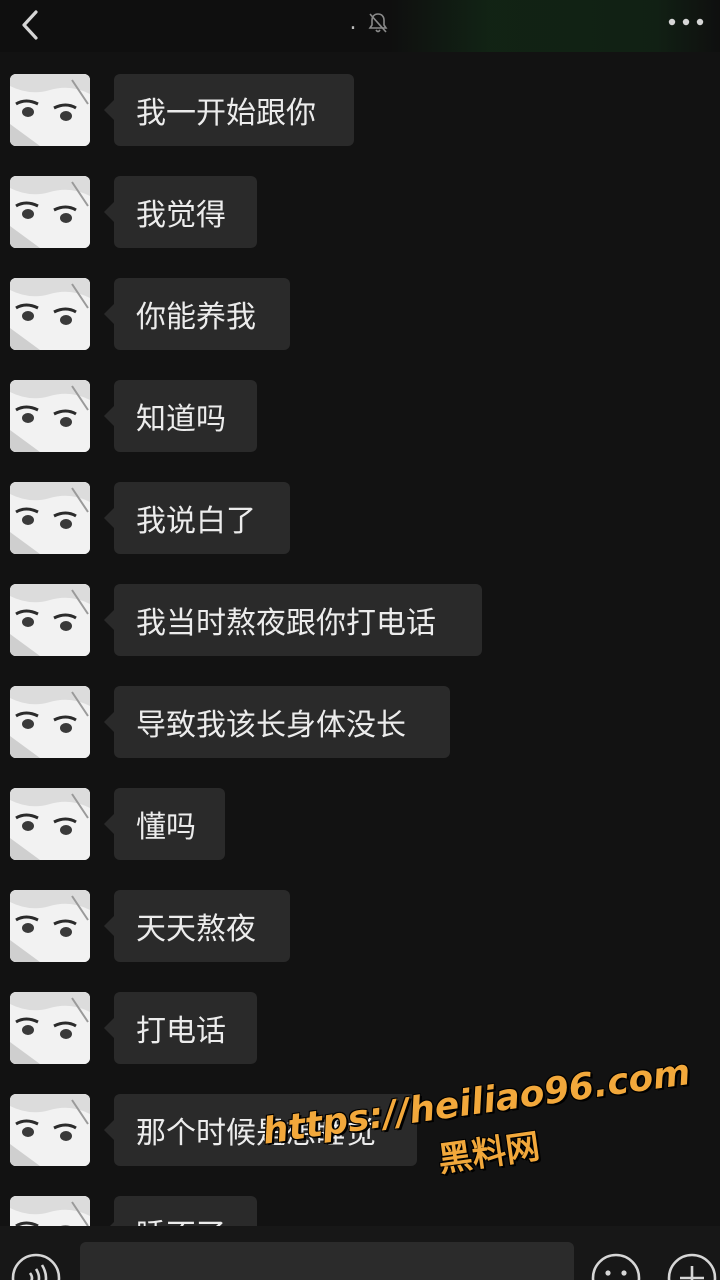  Describe the element at coordinates (180, 416) in the screenshot. I see `message-bubble: 知道吗` at that location.